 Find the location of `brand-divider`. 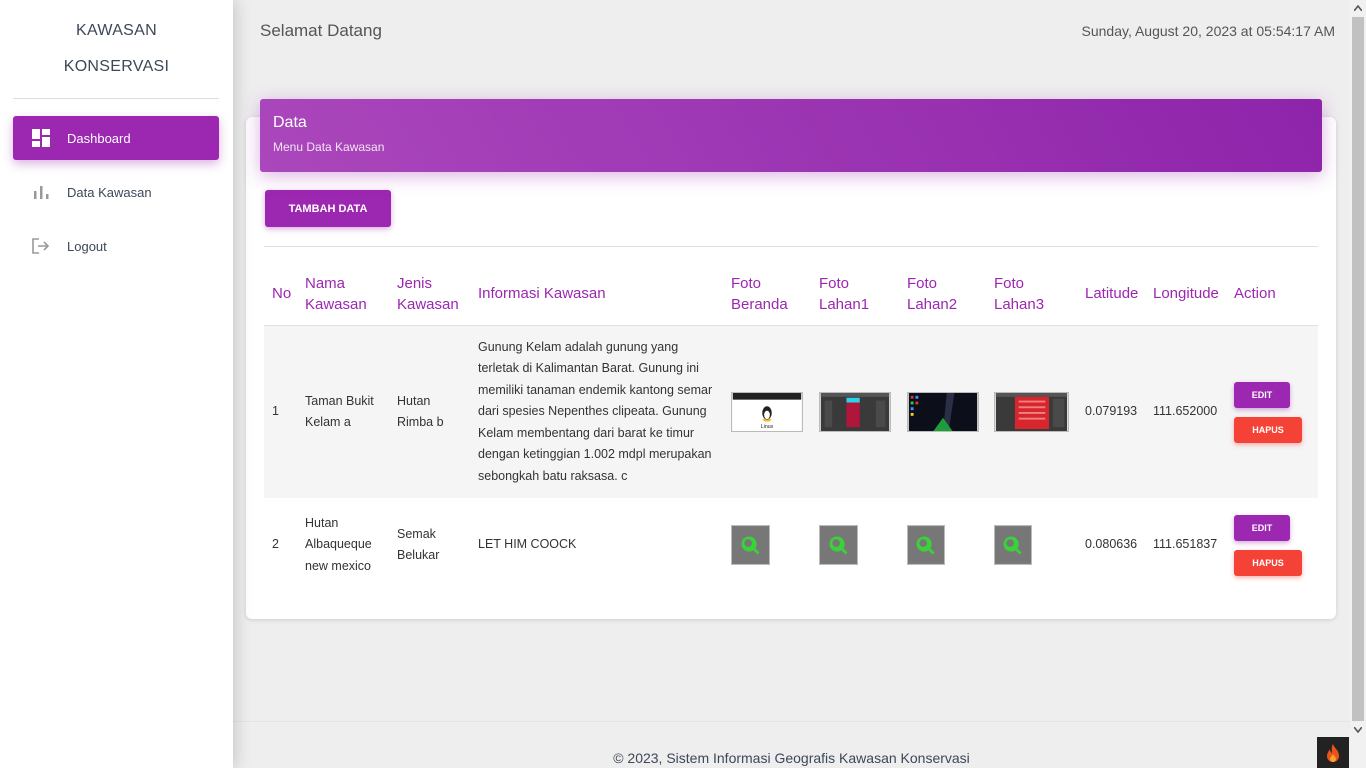

brand-divider is located at coordinates (116, 98).